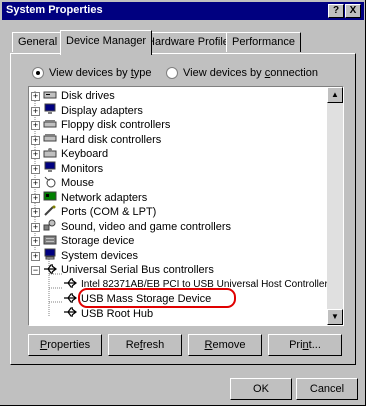 This screenshot has height=406, width=366. Describe the element at coordinates (263, 42) in the screenshot. I see `tab-performance: Performance` at that location.